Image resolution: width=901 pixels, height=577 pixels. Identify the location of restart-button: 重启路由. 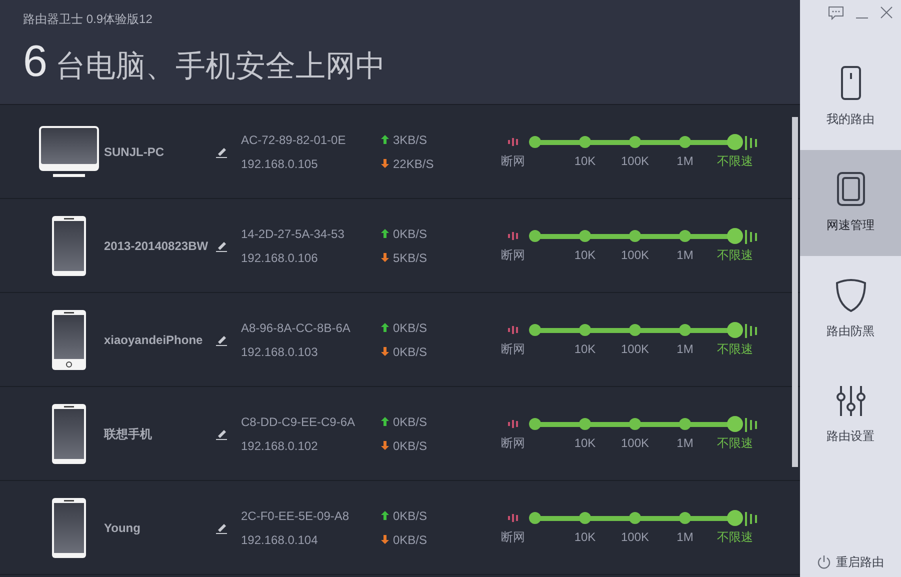
(850, 562).